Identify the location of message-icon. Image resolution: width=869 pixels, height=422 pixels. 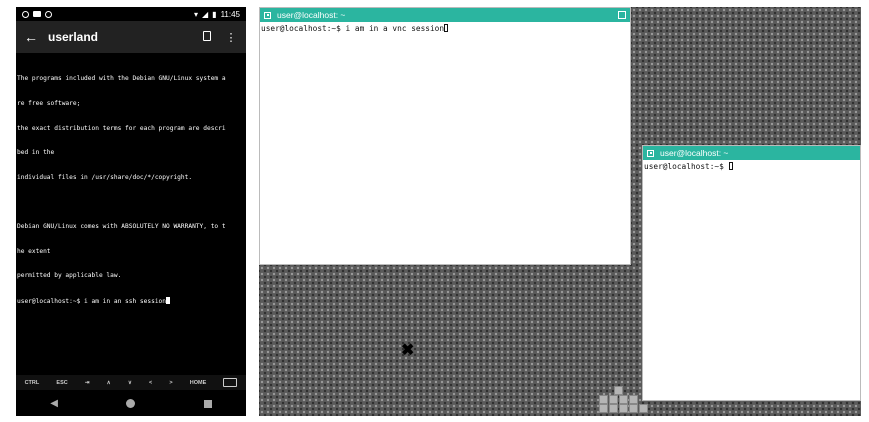
(37, 14).